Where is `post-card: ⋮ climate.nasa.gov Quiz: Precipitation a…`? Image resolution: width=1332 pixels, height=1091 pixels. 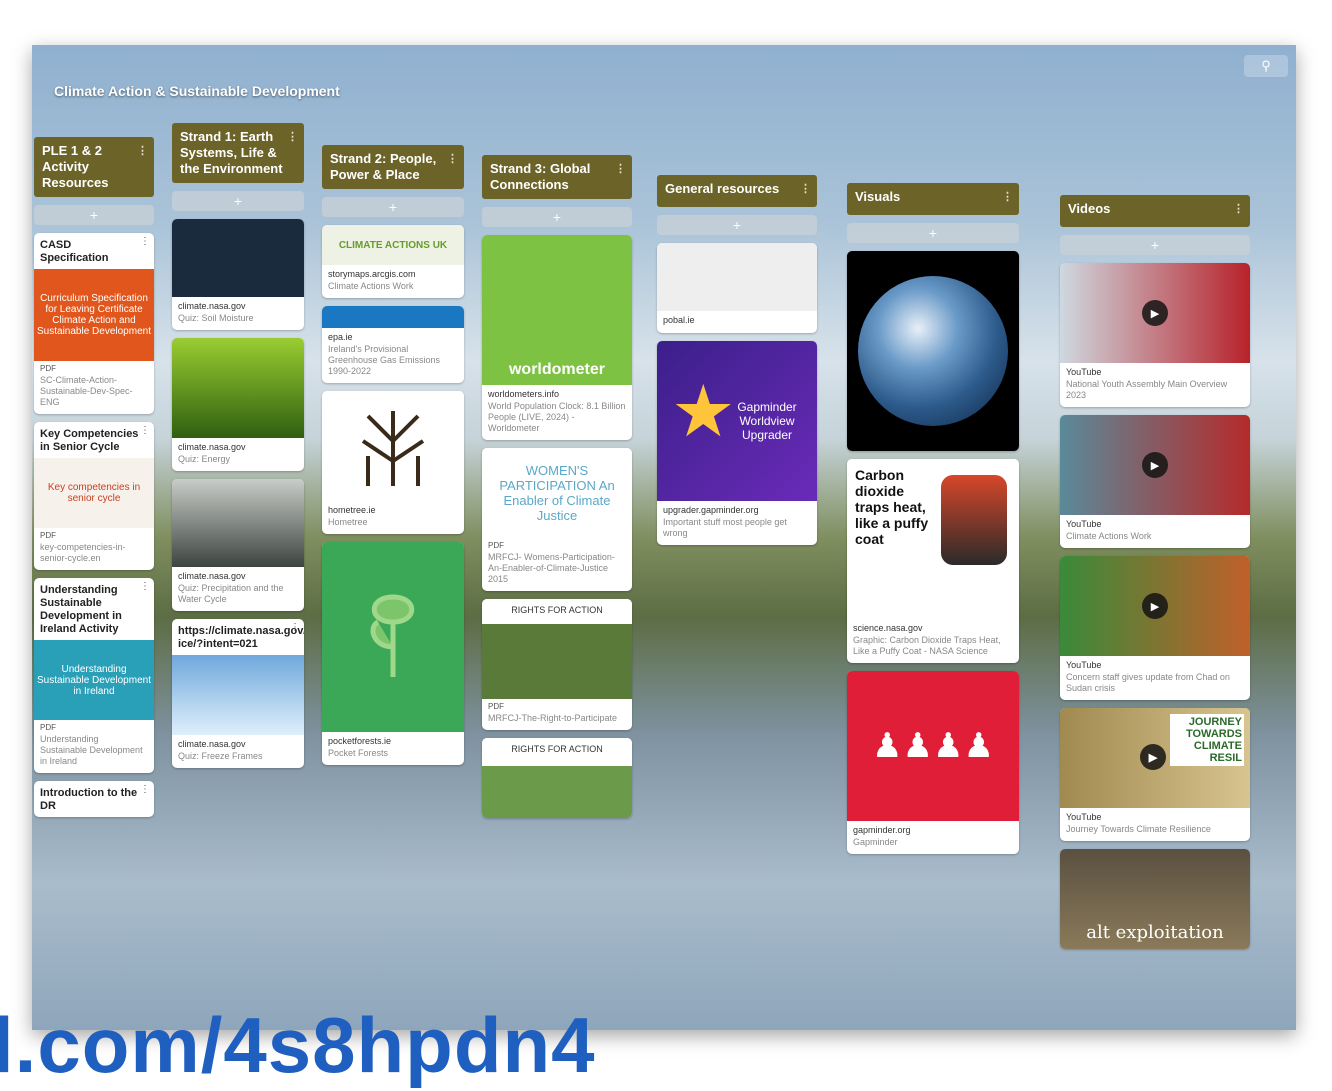 post-card: ⋮ climate.nasa.gov Quiz: Precipitation a… is located at coordinates (238, 545).